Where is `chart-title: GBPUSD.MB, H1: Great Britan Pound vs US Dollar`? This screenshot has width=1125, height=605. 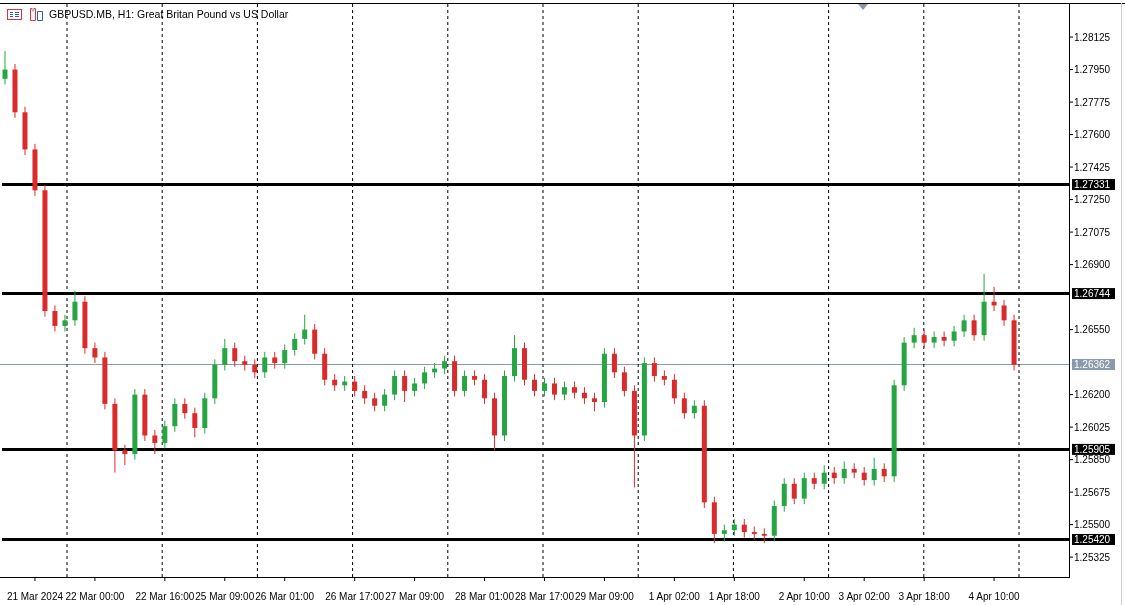 chart-title: GBPUSD.MB, H1: Great Britan Pound vs US Dollar is located at coordinates (169, 14).